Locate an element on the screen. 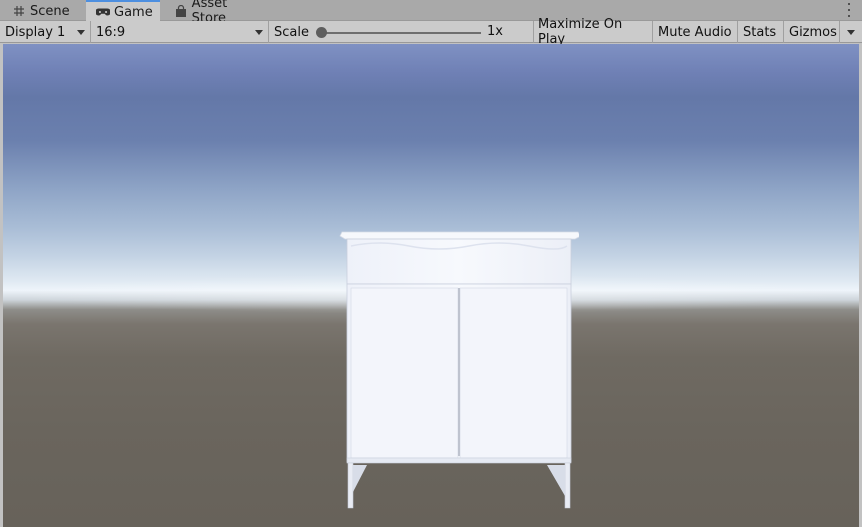 This screenshot has height=527, width=862. grid-icon is located at coordinates (19, 11).